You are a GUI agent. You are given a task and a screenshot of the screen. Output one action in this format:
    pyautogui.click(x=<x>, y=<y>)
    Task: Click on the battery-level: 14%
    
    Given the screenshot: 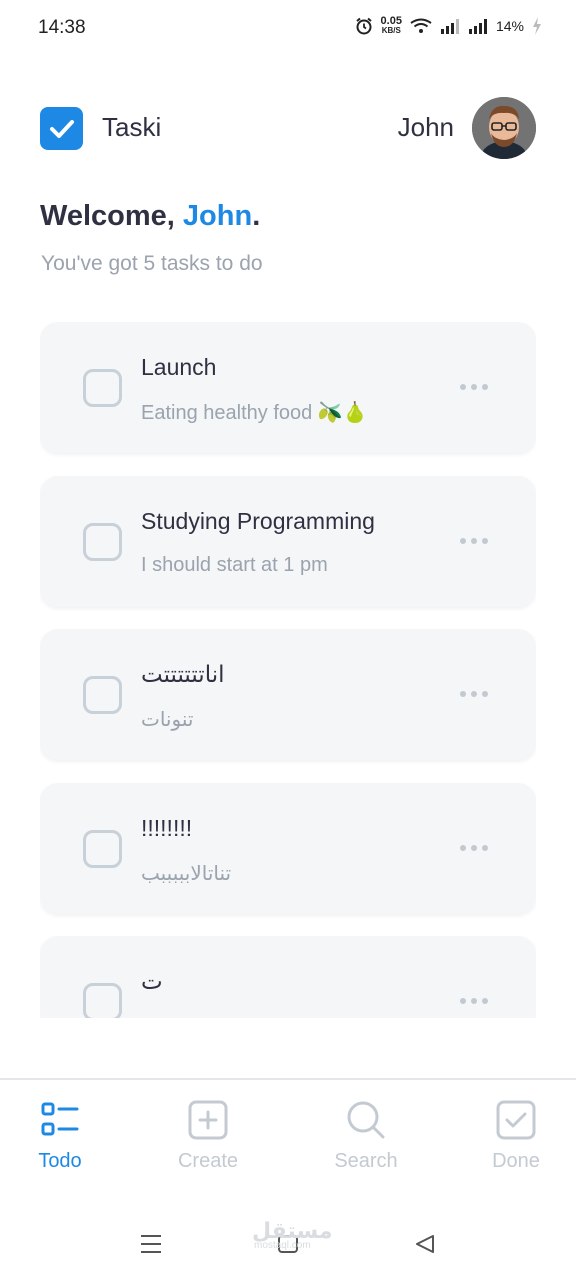 What is the action you would take?
    pyautogui.click(x=509, y=26)
    